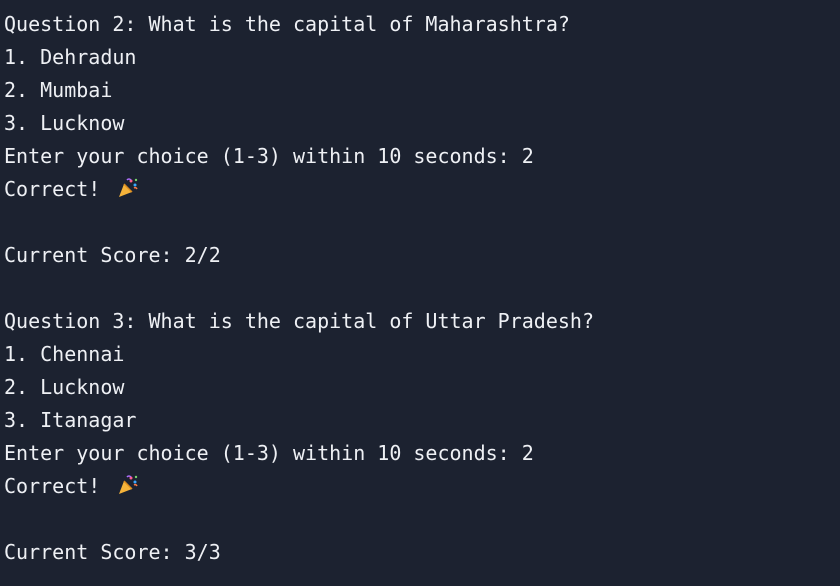 This screenshot has height=586, width=840. Describe the element at coordinates (58, 486) in the screenshot. I see `q3-result-text: Correct!` at that location.